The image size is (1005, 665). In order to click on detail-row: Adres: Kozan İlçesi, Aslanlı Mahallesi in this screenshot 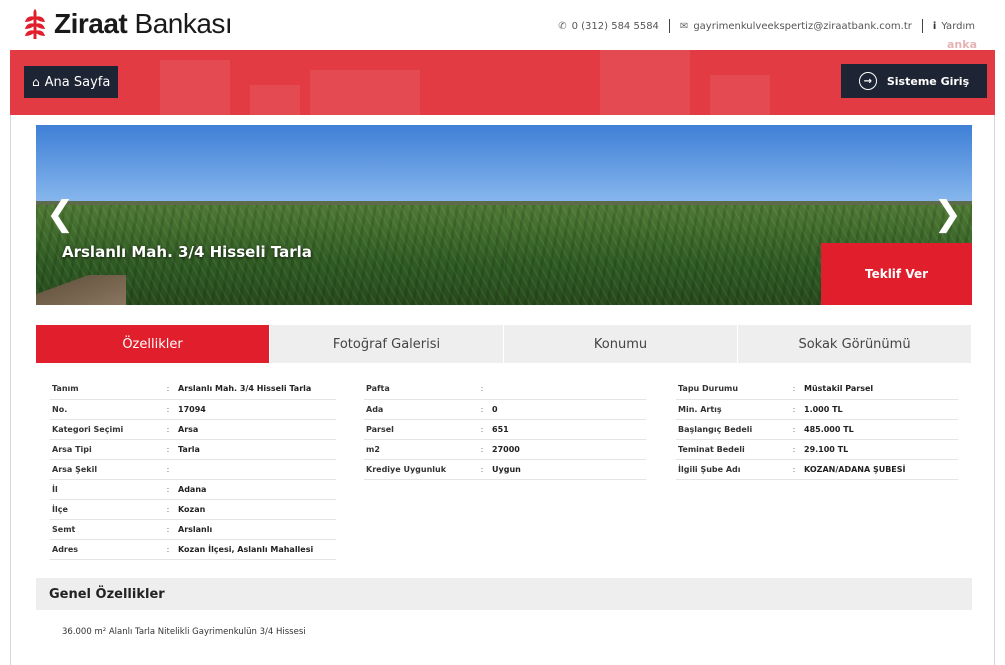, I will do `click(193, 549)`.